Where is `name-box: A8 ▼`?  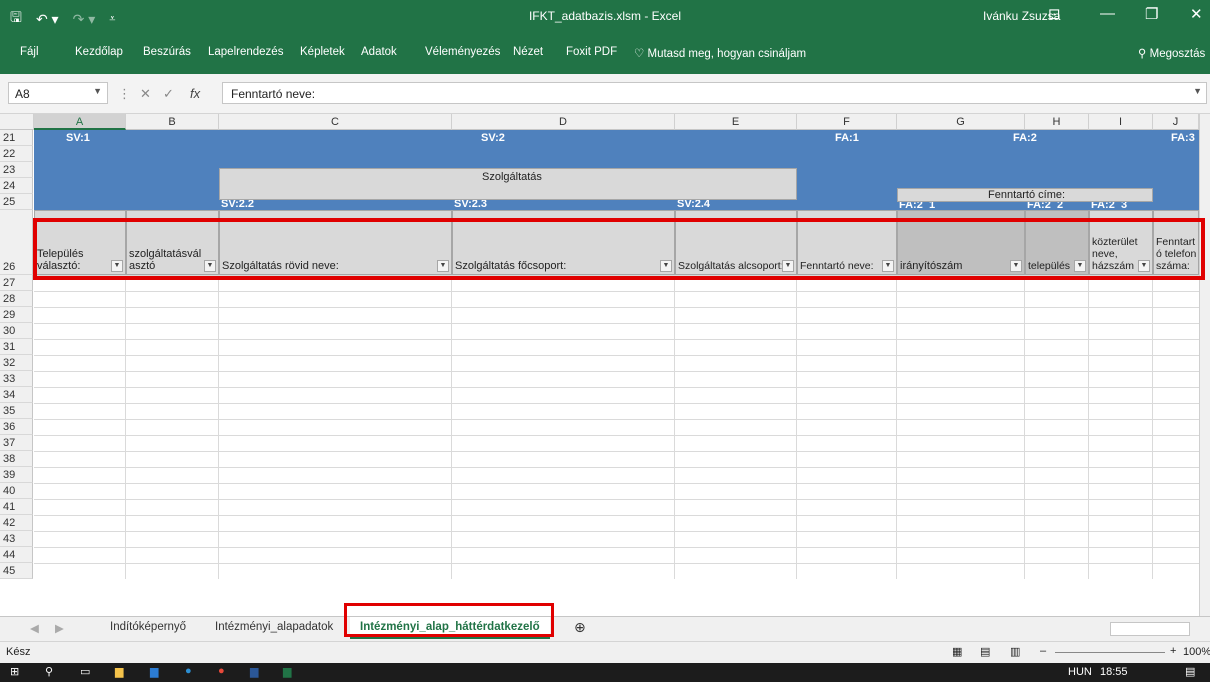
name-box: A8 ▼ is located at coordinates (58, 93).